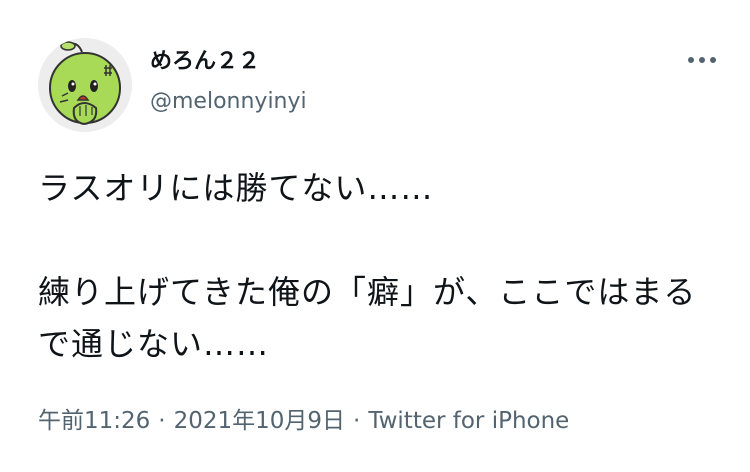 Image resolution: width=750 pixels, height=472 pixels. Describe the element at coordinates (85, 85) in the screenshot. I see `melon-character-avatar-icon` at that location.